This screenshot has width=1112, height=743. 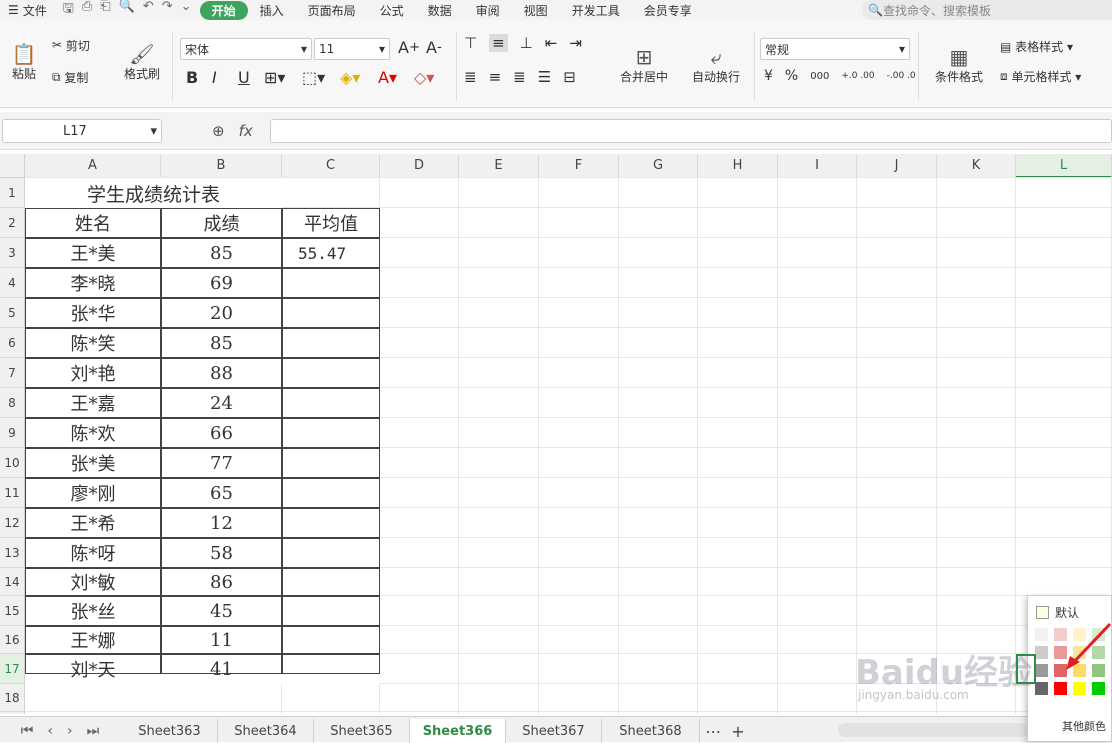 What do you see at coordinates (93, 253) in the screenshot?
I see `name-cell: 王*美` at bounding box center [93, 253].